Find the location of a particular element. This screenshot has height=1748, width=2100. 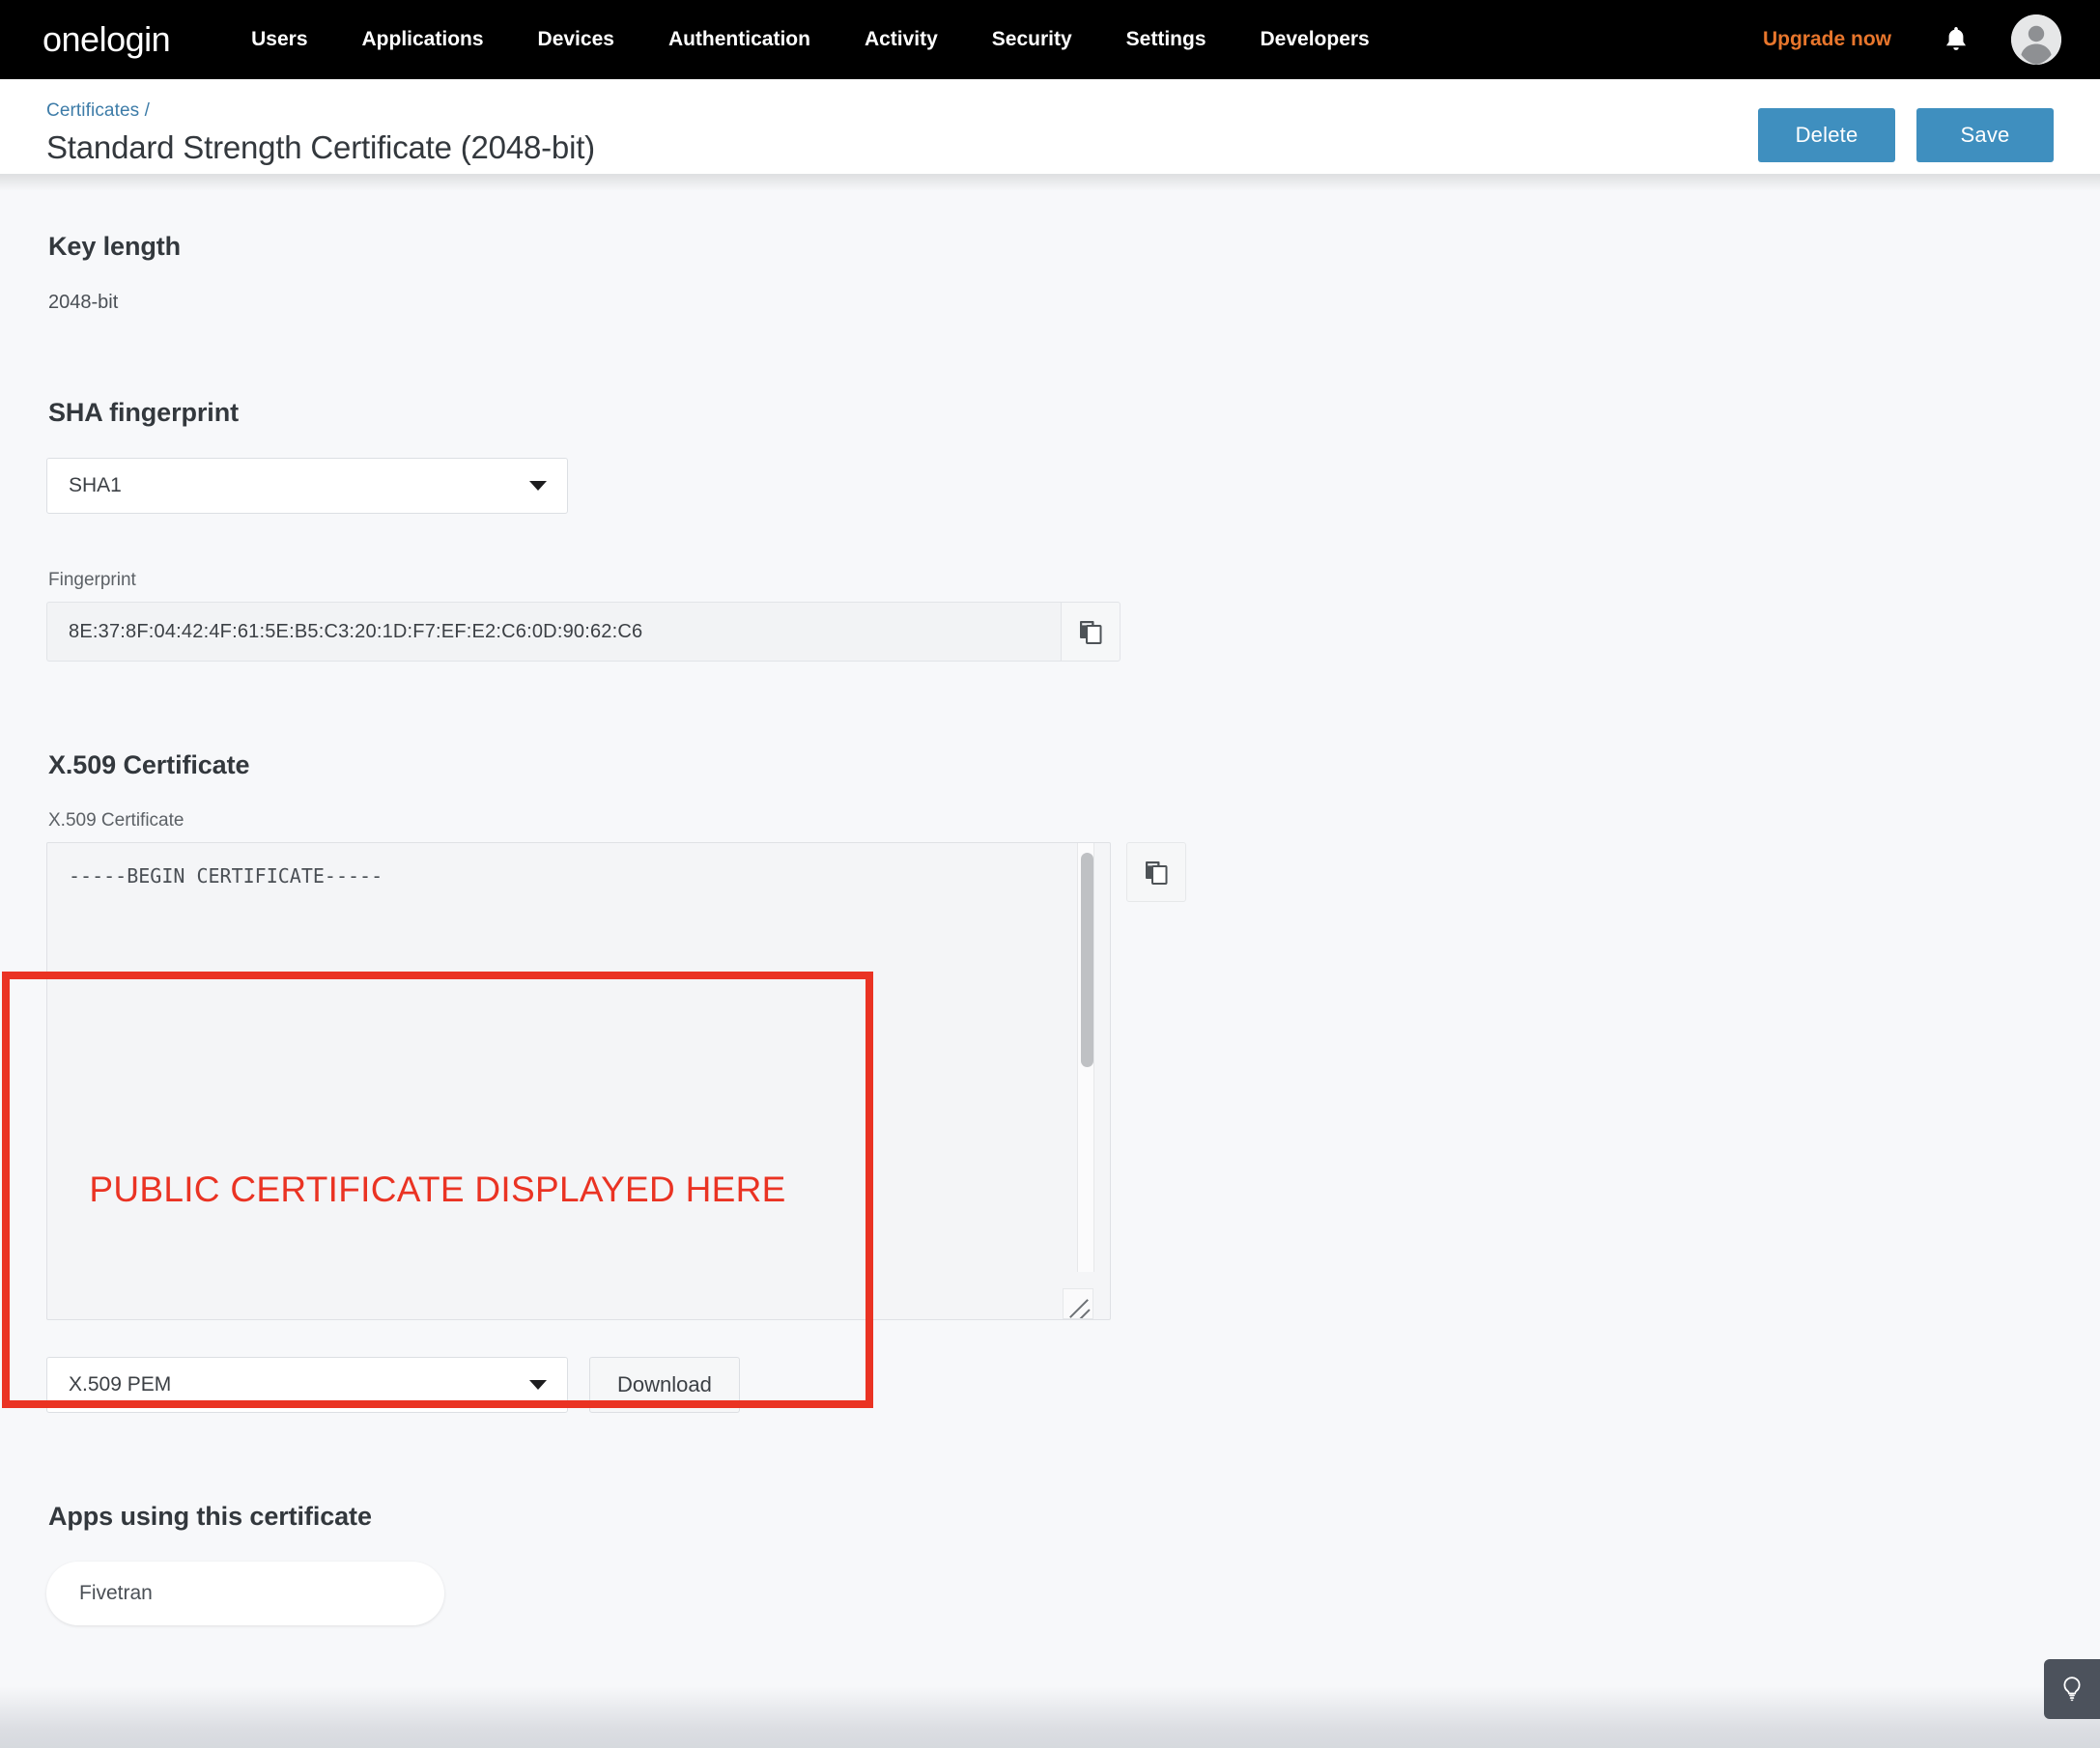

app-chip-label: Fivetran is located at coordinates (116, 1593).